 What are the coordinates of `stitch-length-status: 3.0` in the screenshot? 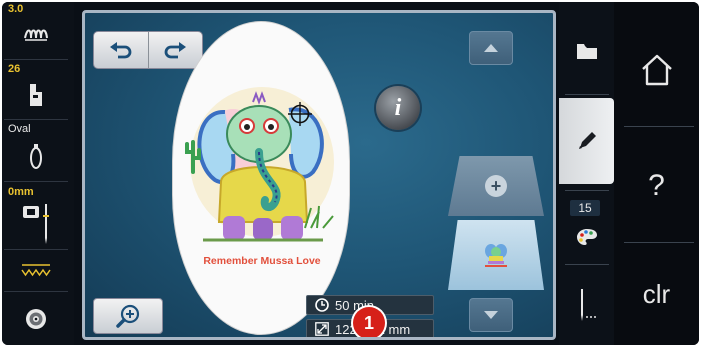 It's located at (36, 31).